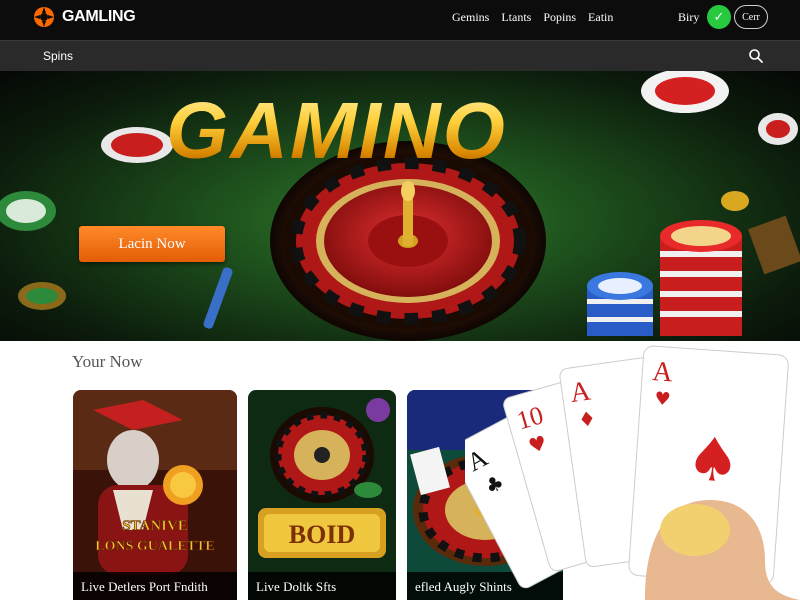  Describe the element at coordinates (516, 17) in the screenshot. I see `nav-item-ltants: Ltants` at that location.